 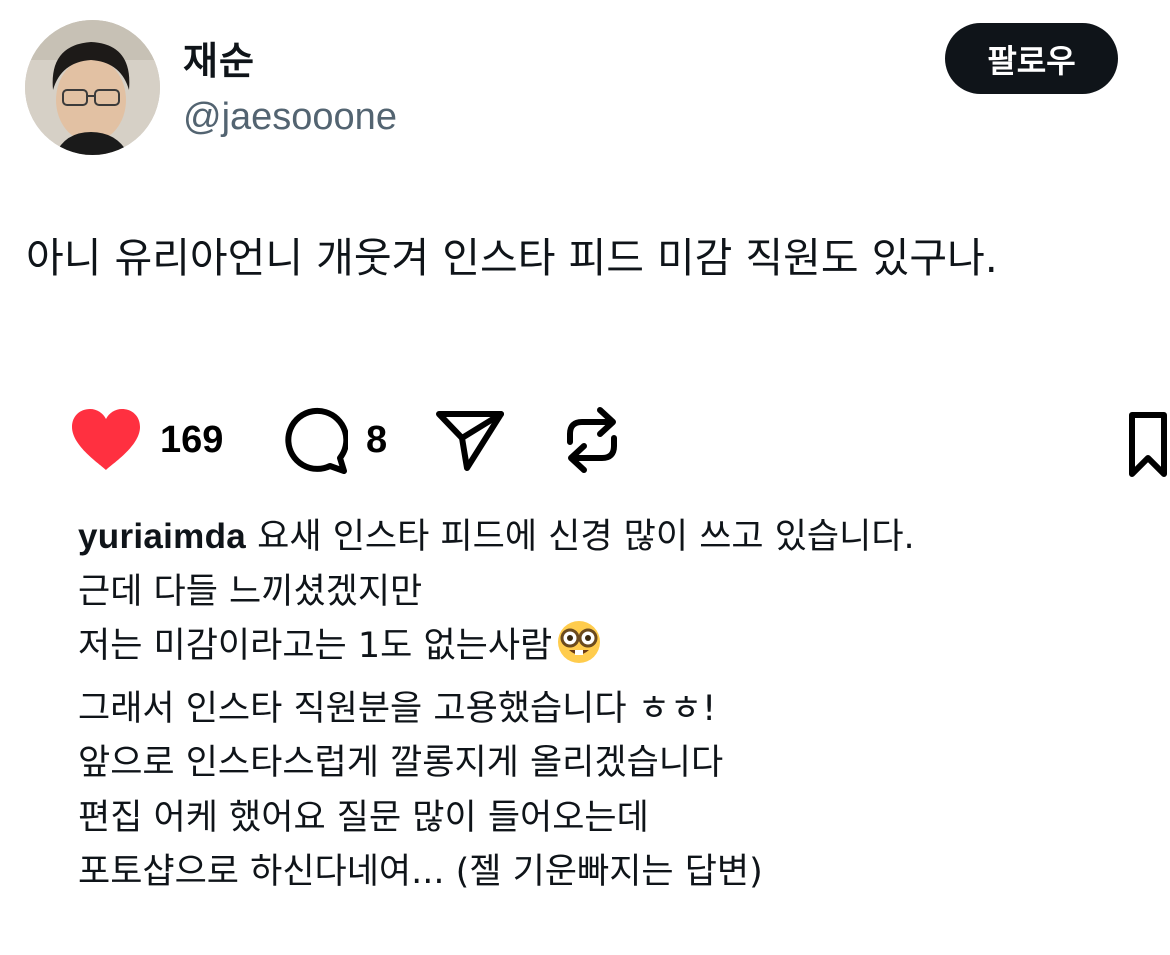 What do you see at coordinates (377, 439) in the screenshot?
I see `comment-count: 8` at bounding box center [377, 439].